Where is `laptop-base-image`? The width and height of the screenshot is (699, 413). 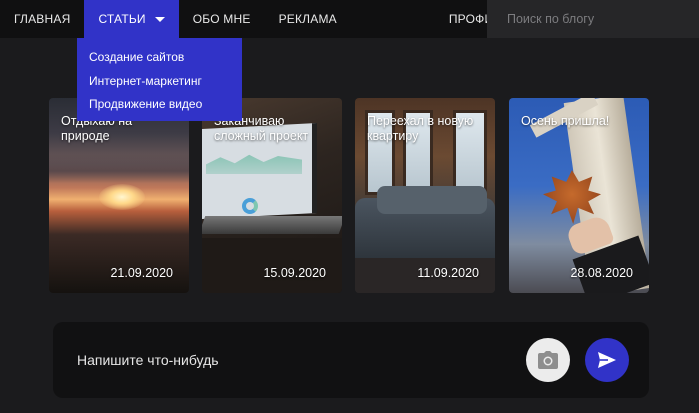
laptop-base-image is located at coordinates (272, 225).